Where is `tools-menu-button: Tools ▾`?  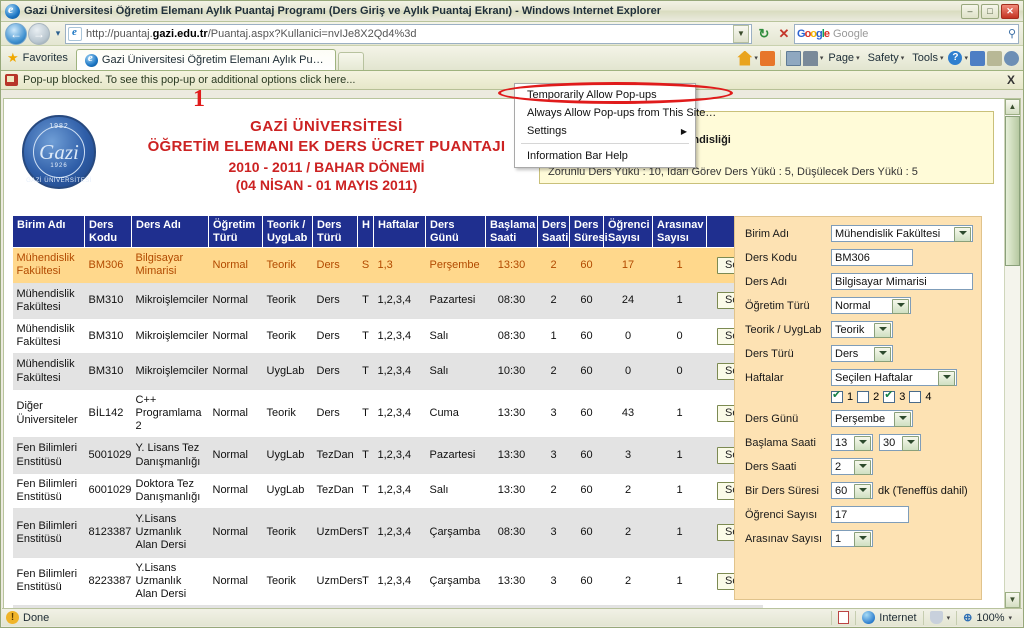
tools-menu-button: Tools ▾ is located at coordinates (927, 58).